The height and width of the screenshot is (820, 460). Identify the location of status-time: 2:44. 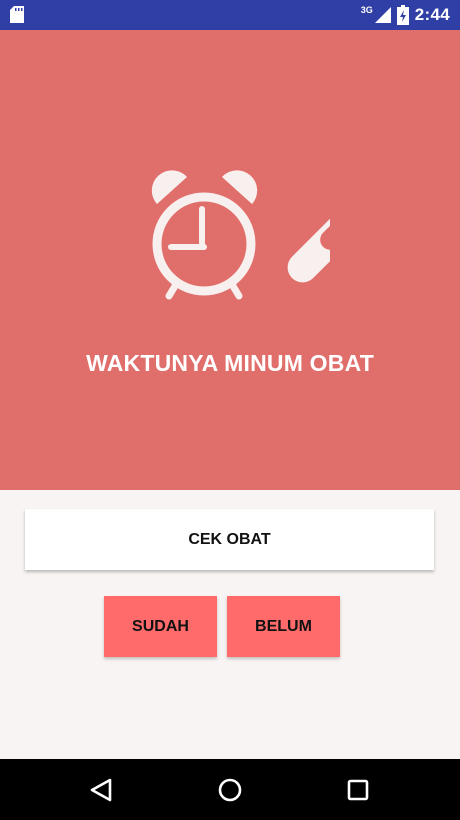
(432, 14).